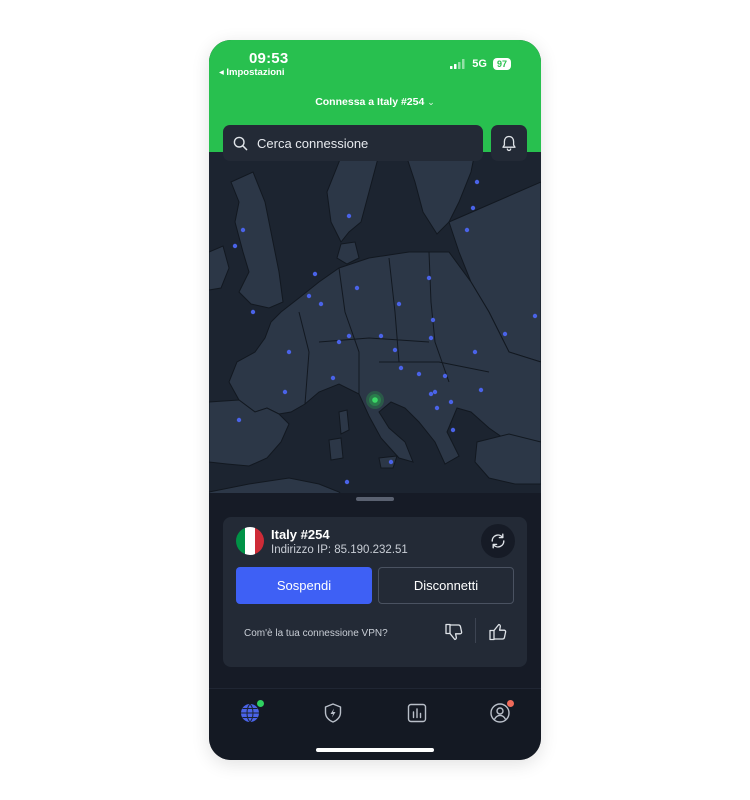 Image resolution: width=750 pixels, height=800 pixels. Describe the element at coordinates (370, 102) in the screenshot. I see `connection-status-text: Connessa a Italy #254` at that location.